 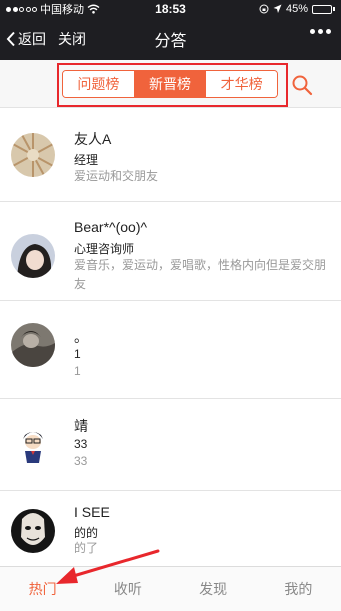 What do you see at coordinates (21, 9) in the screenshot?
I see `signal-strength-icon` at bounding box center [21, 9].